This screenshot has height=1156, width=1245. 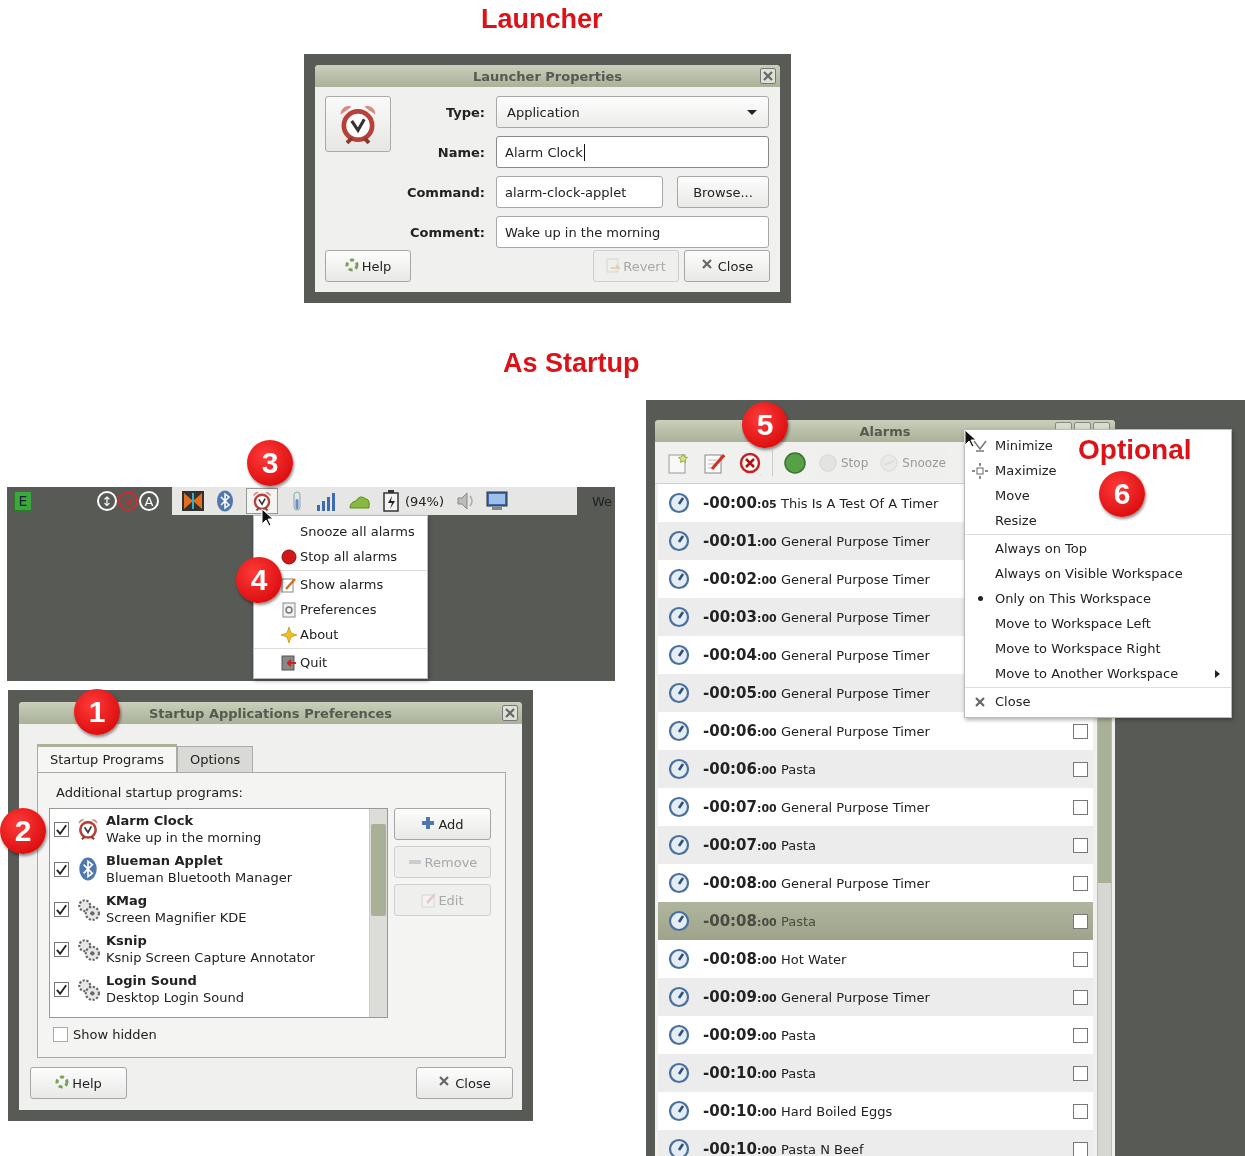 I want to click on field-label: Type:, so click(x=464, y=112).